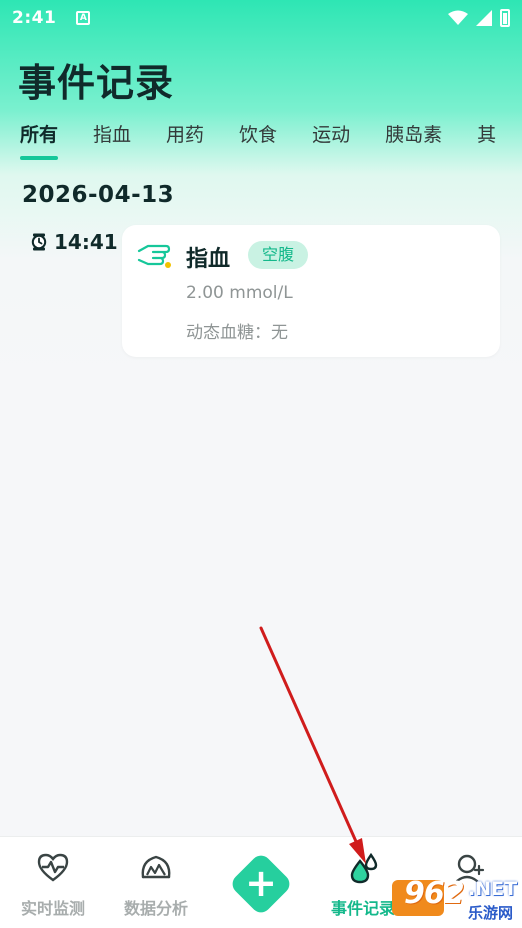  Describe the element at coordinates (258, 141) in the screenshot. I see `tab-diet: 饮食` at that location.